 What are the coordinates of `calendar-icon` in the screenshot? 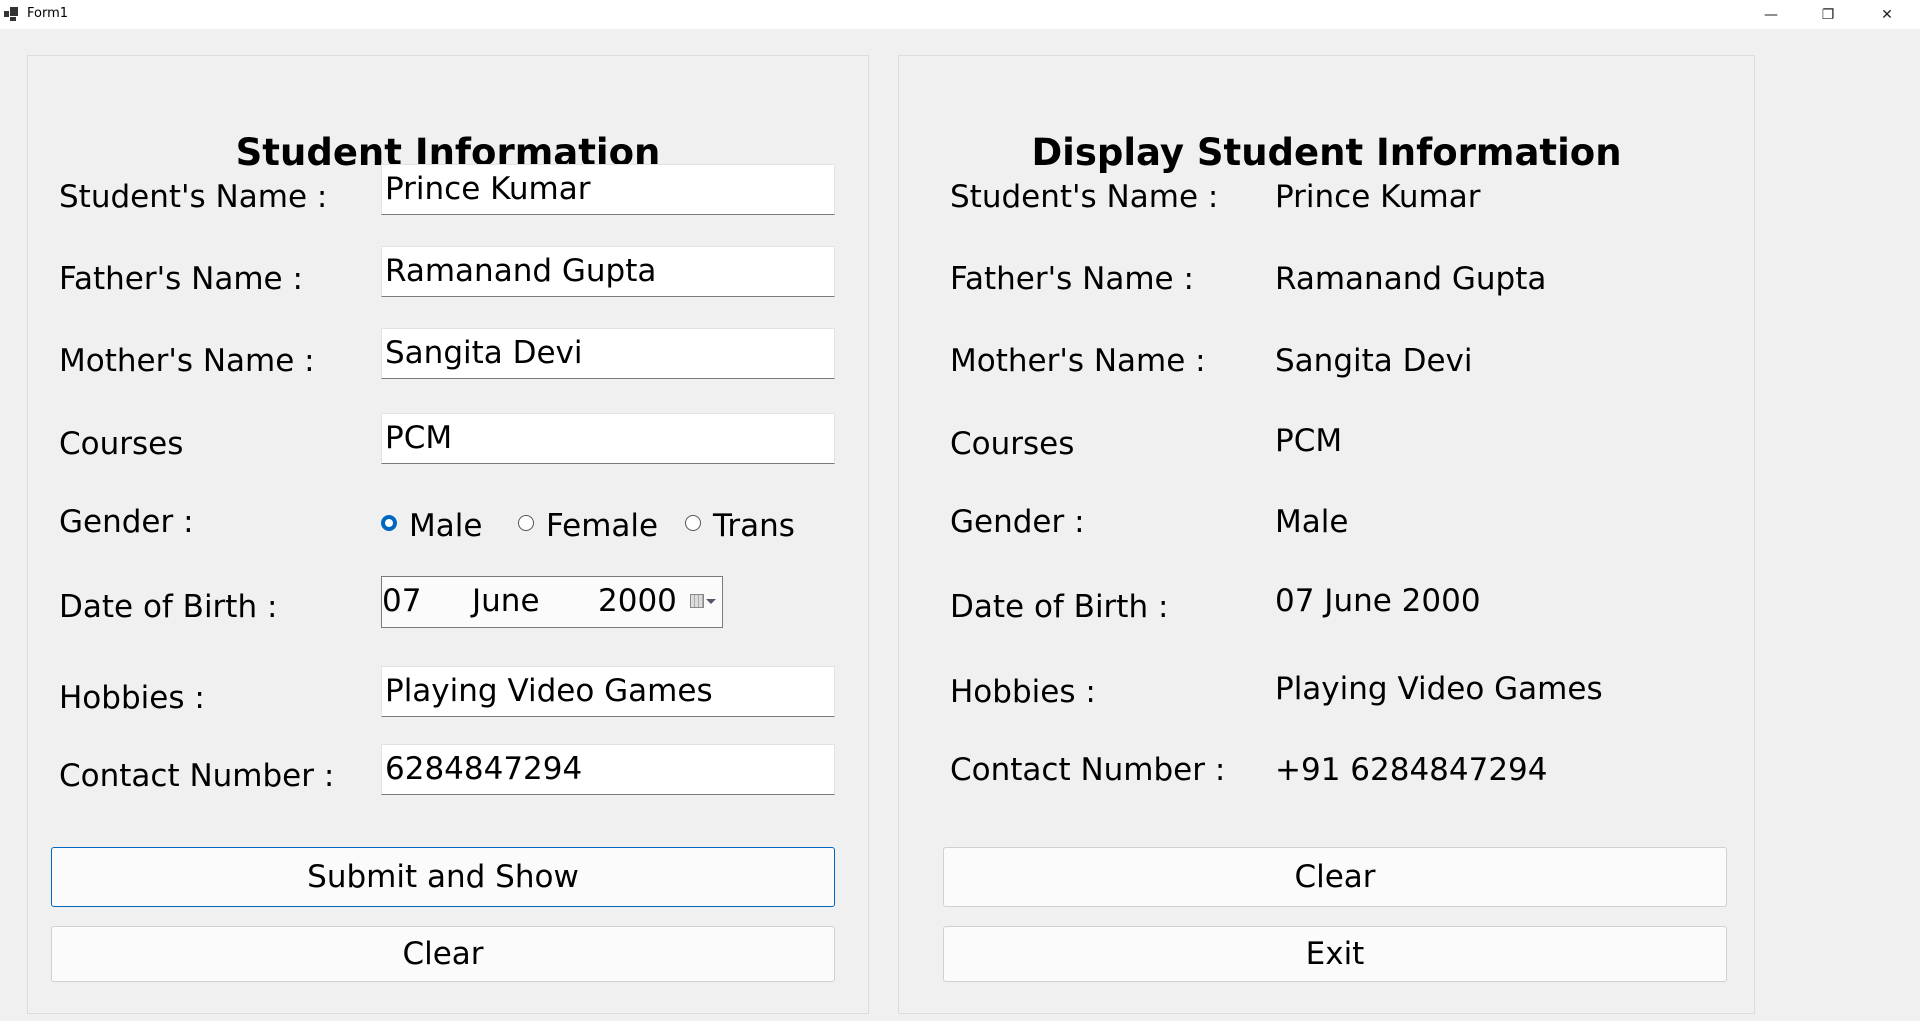 It's located at (697, 601).